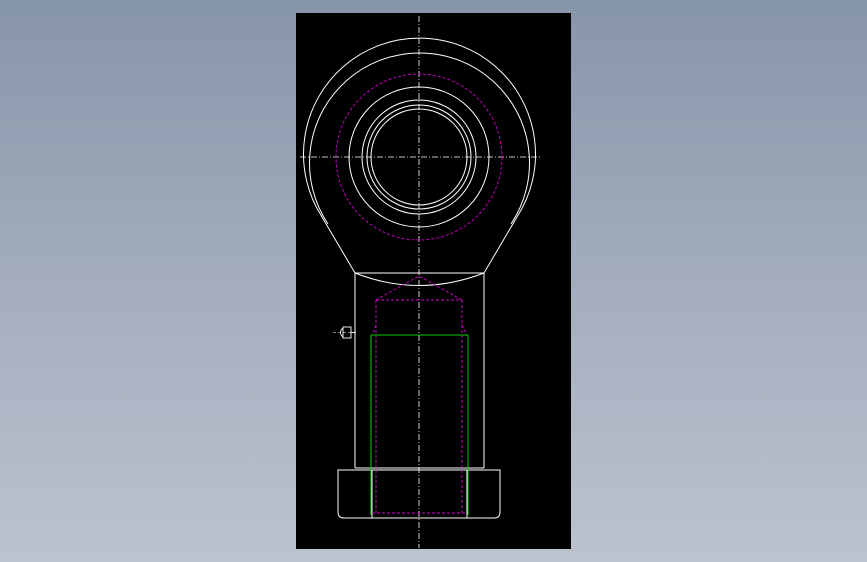  What do you see at coordinates (374, 330) in the screenshot?
I see `bore-chamfer-left` at bounding box center [374, 330].